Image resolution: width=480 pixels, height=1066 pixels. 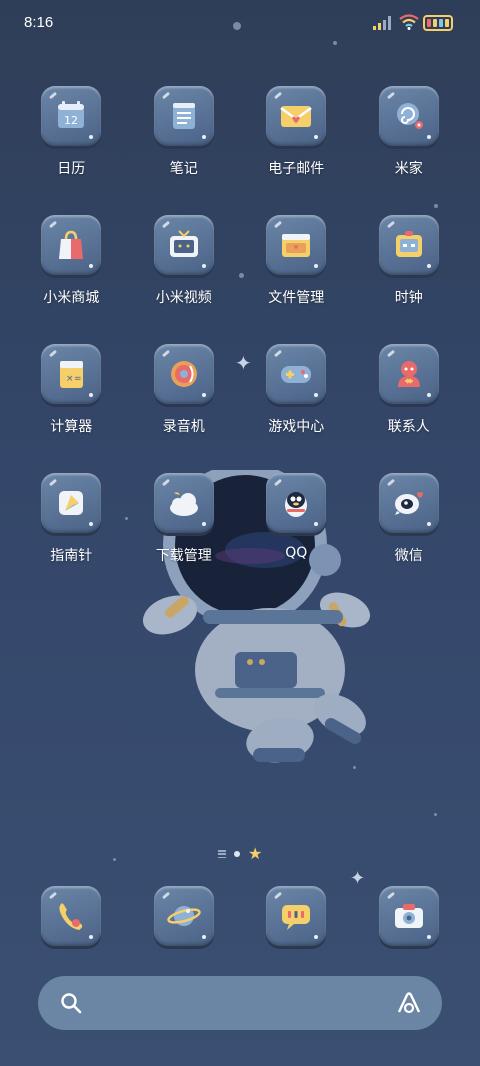 What do you see at coordinates (183, 374) in the screenshot?
I see `recorder-icon` at bounding box center [183, 374].